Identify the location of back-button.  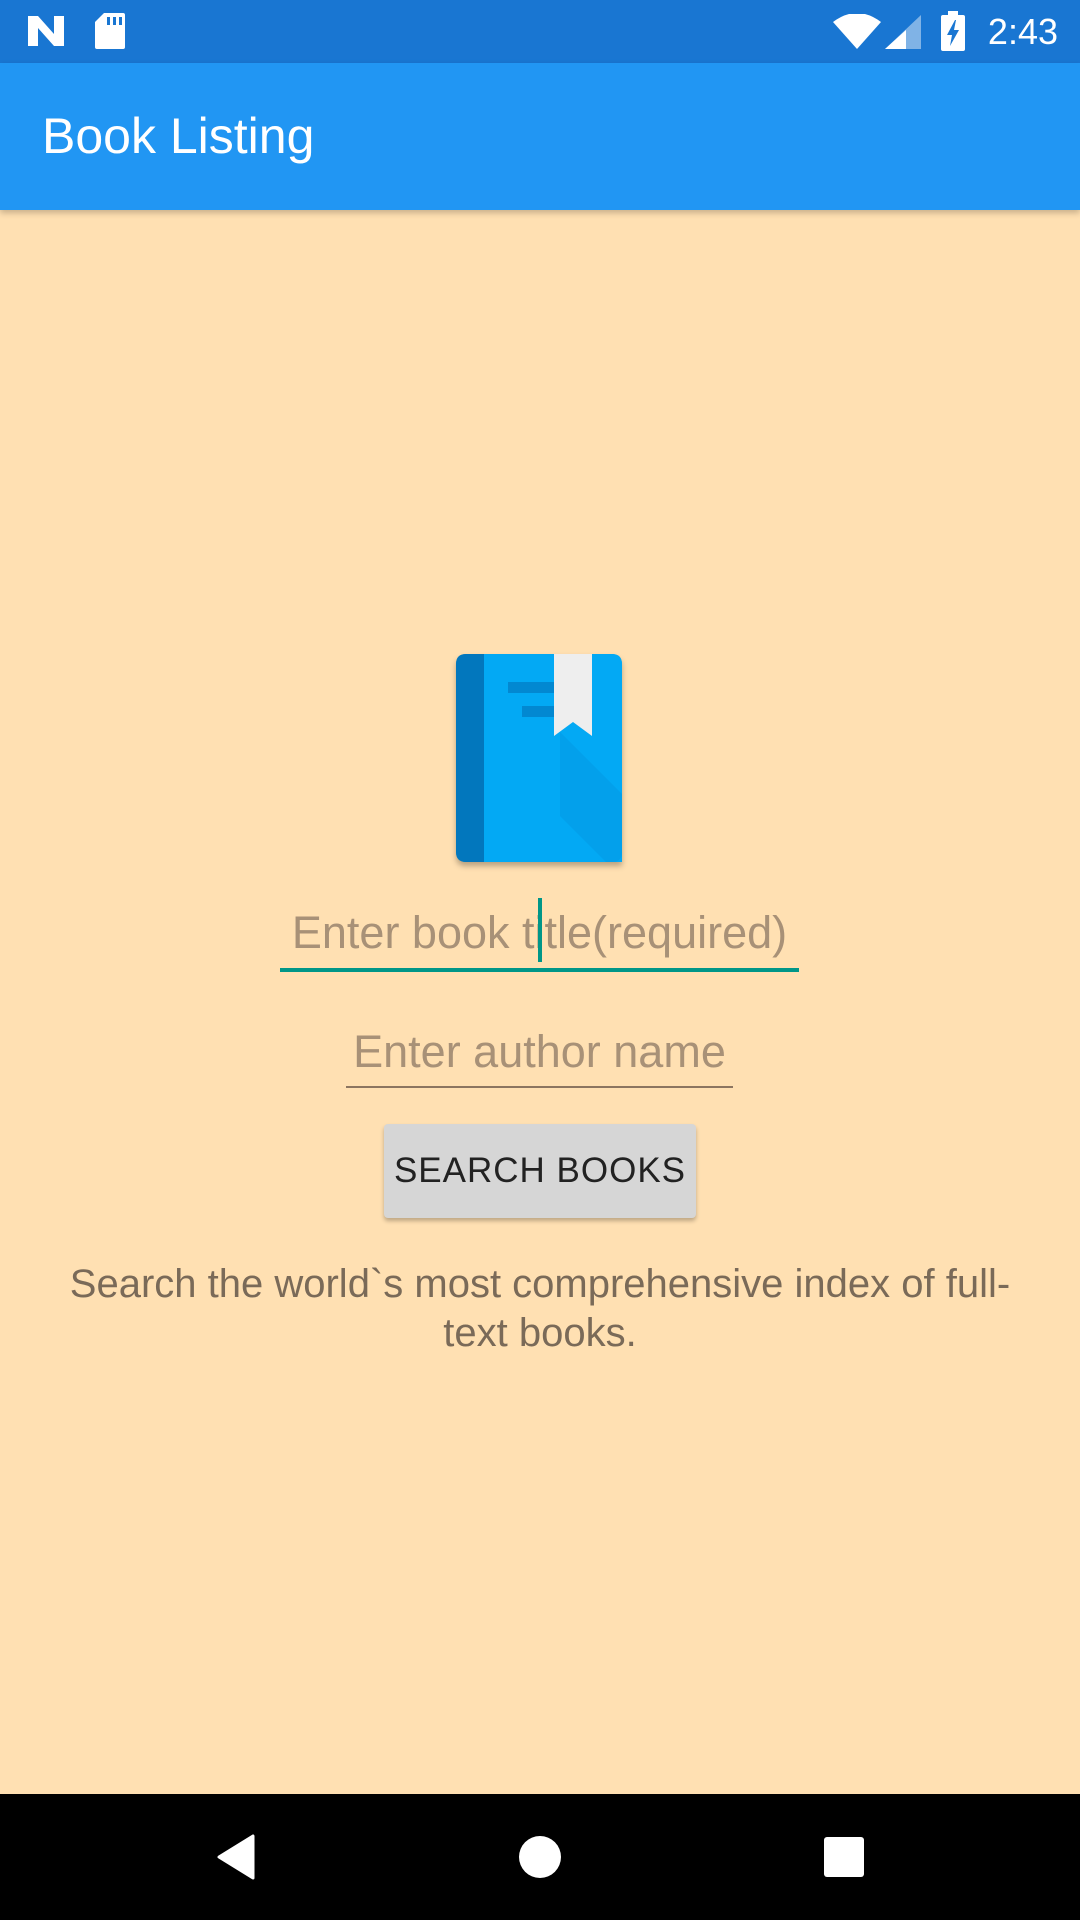
(236, 1857).